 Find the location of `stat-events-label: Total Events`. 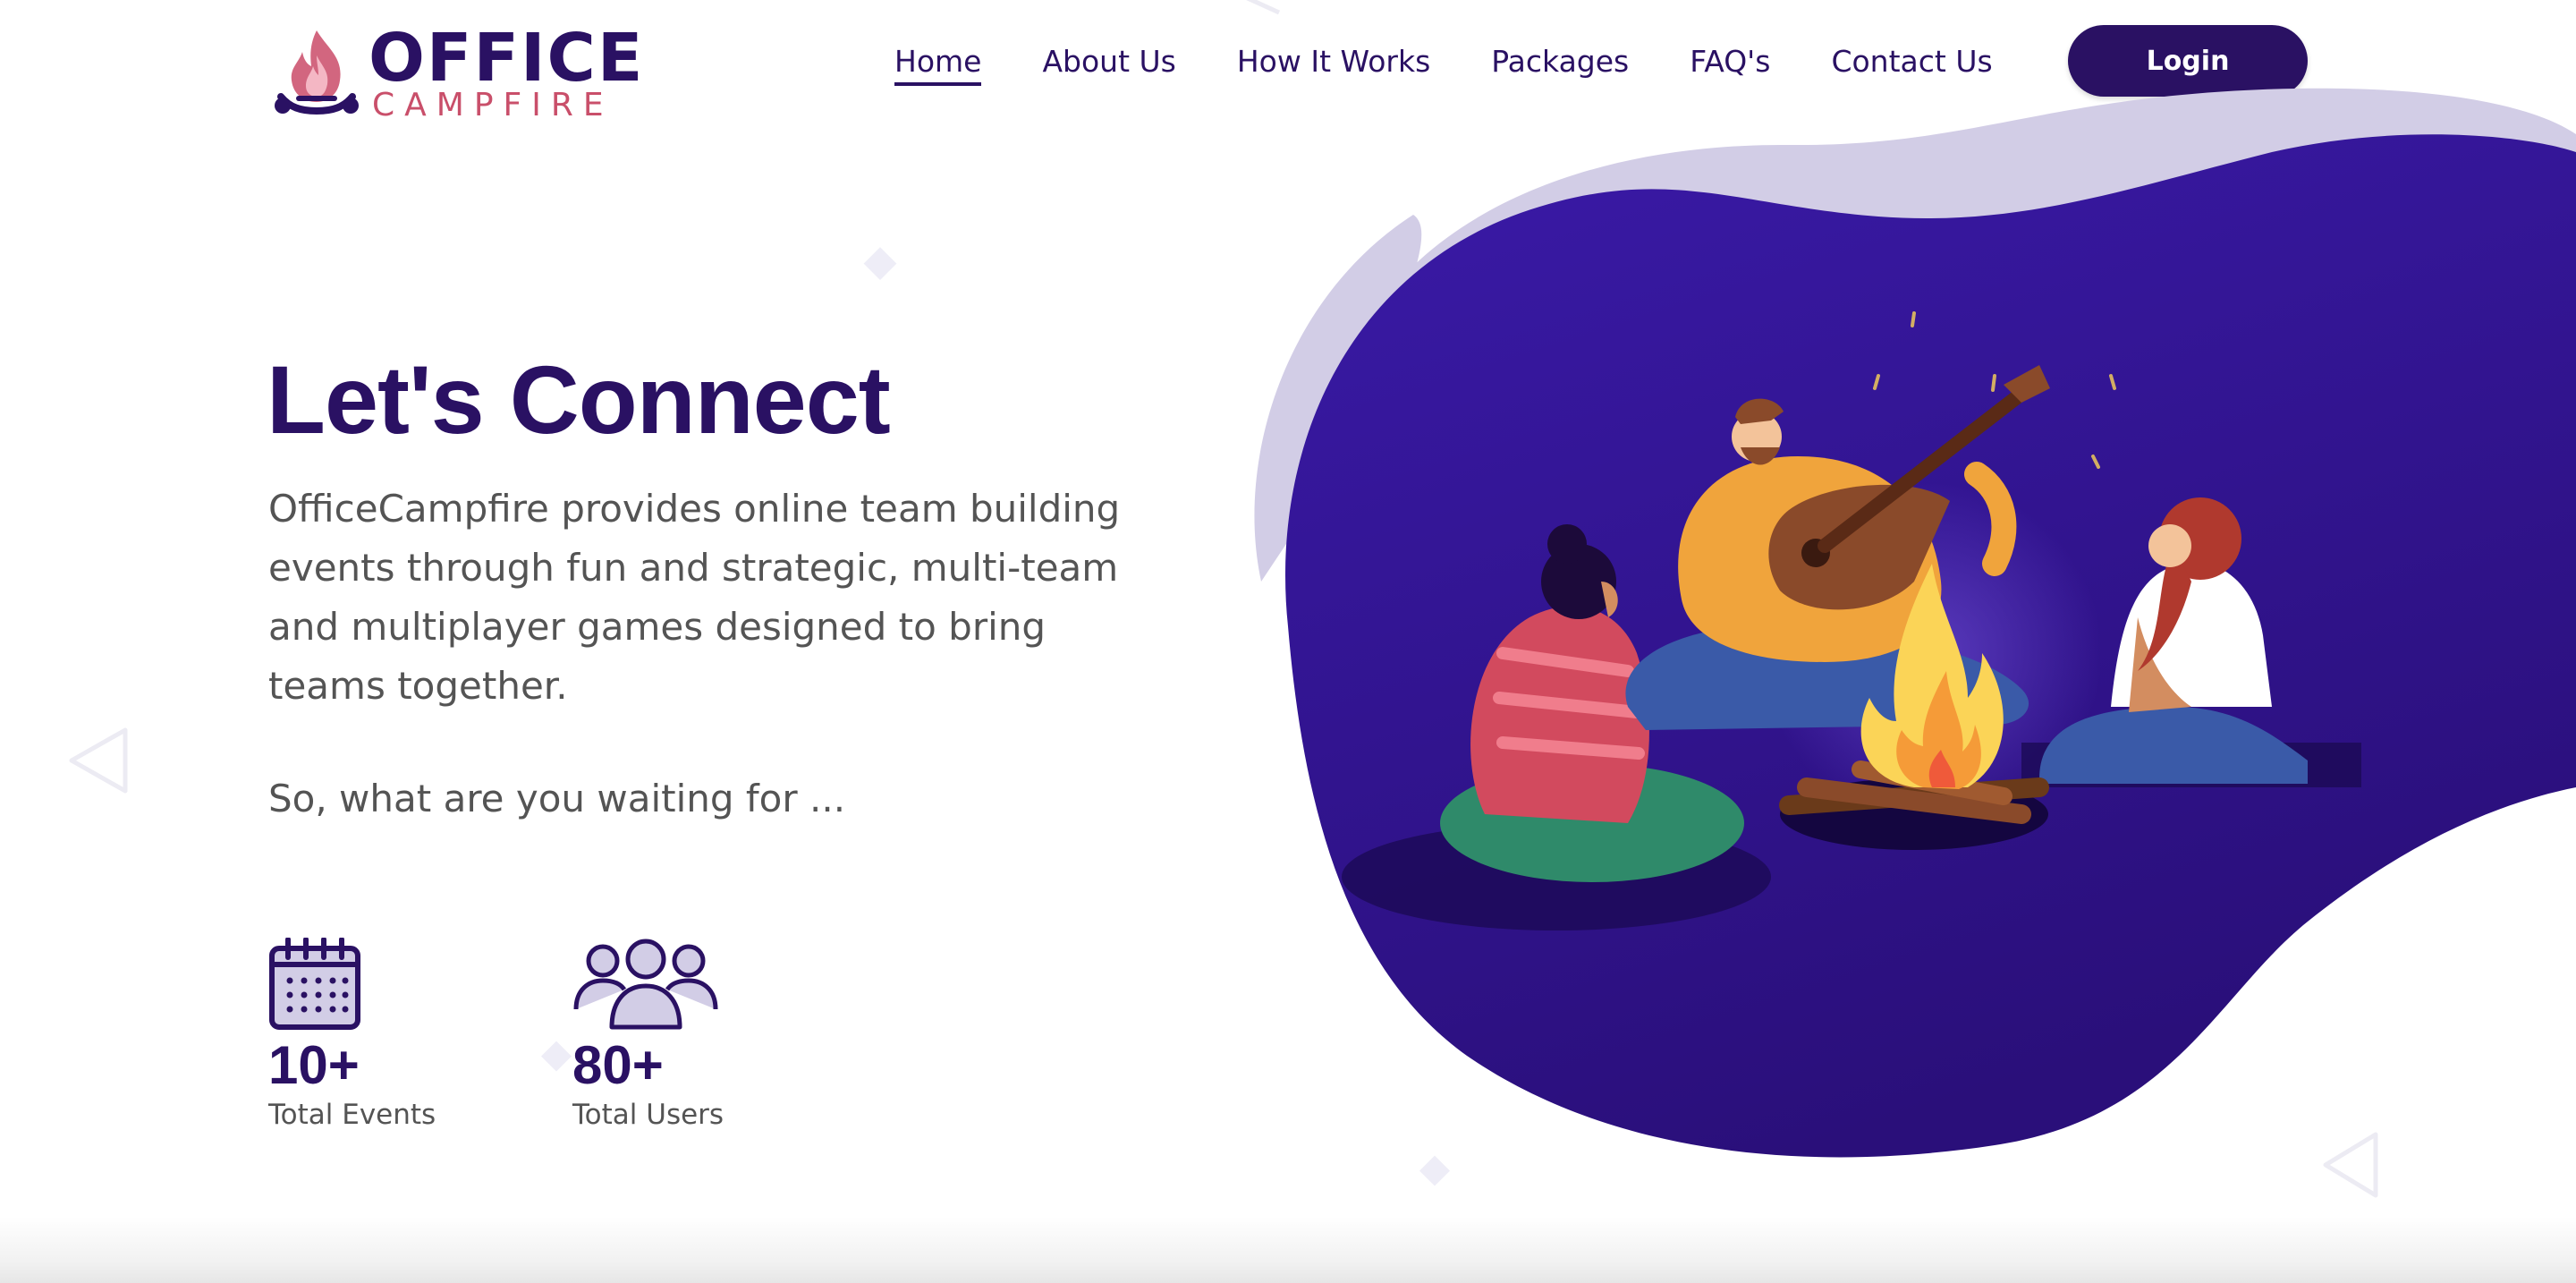

stat-events-label: Total Events is located at coordinates (352, 1115).